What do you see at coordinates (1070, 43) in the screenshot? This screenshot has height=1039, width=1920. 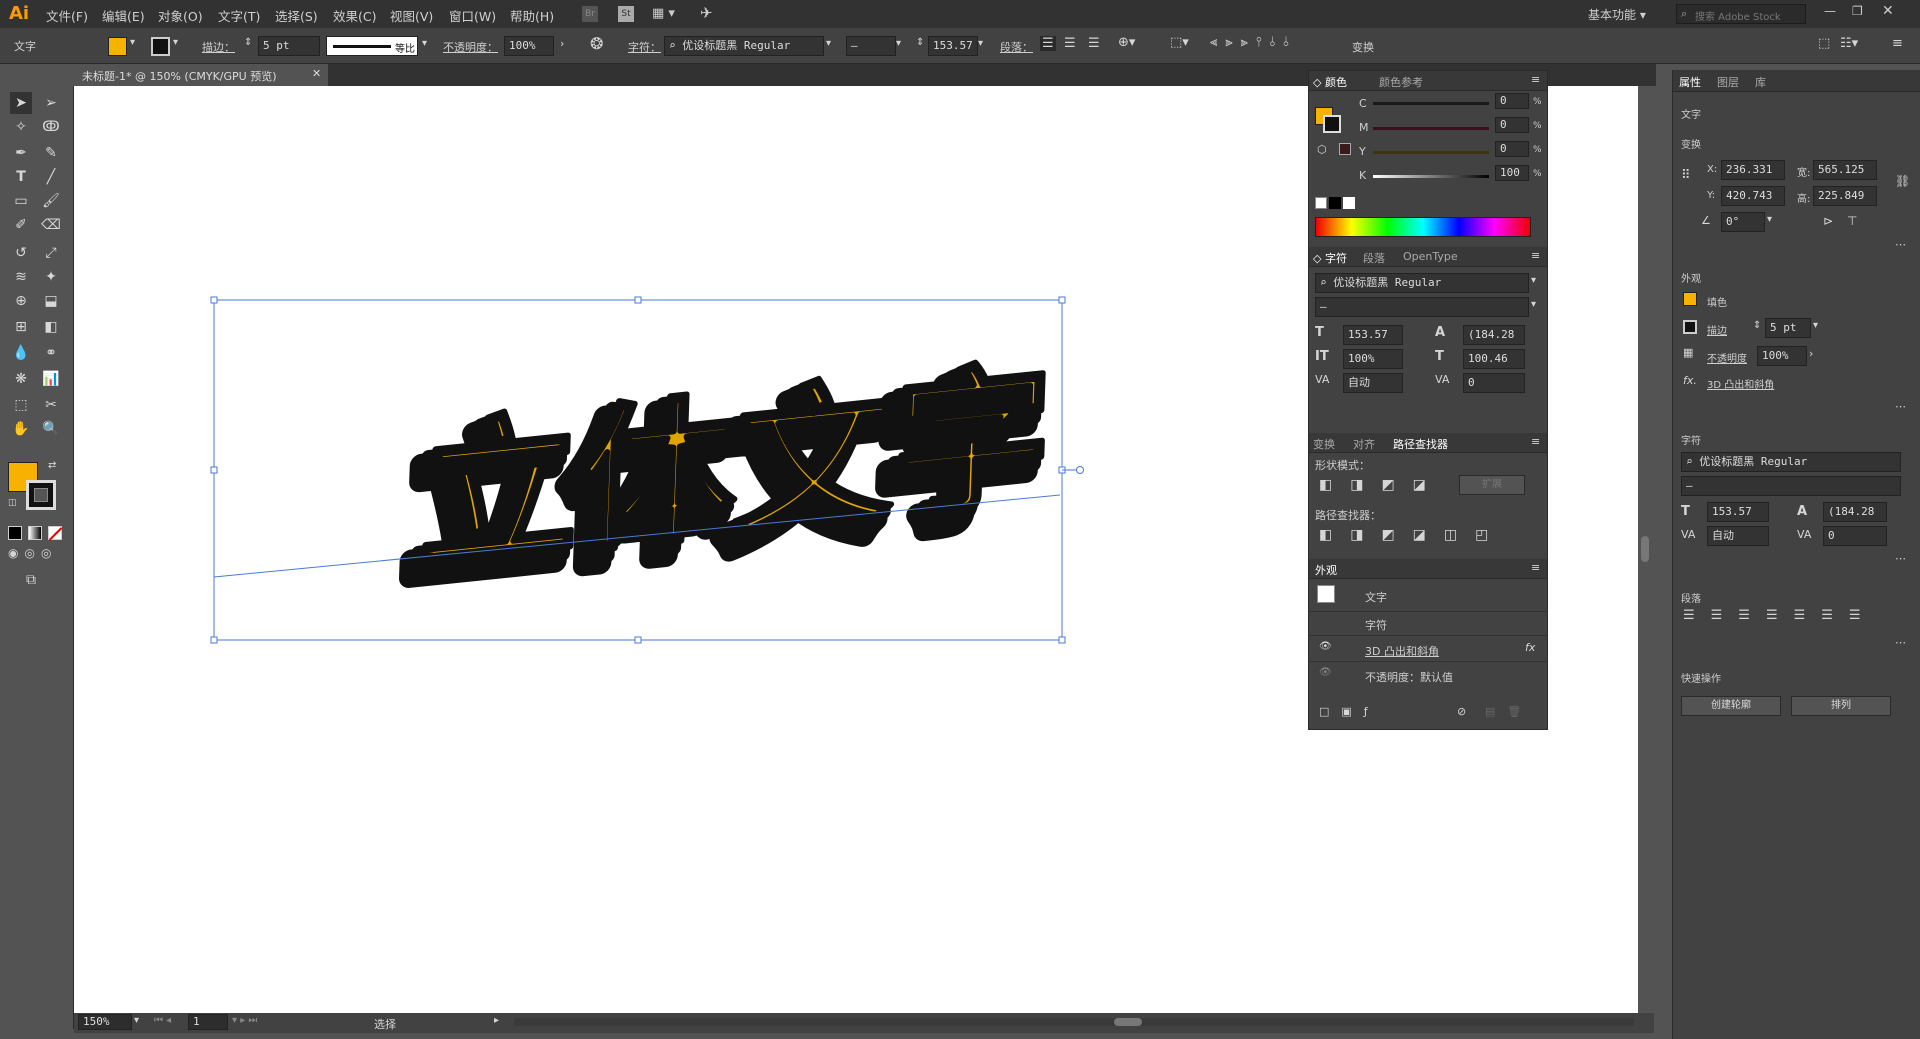 I see `align-center-icon: ☰` at bounding box center [1070, 43].